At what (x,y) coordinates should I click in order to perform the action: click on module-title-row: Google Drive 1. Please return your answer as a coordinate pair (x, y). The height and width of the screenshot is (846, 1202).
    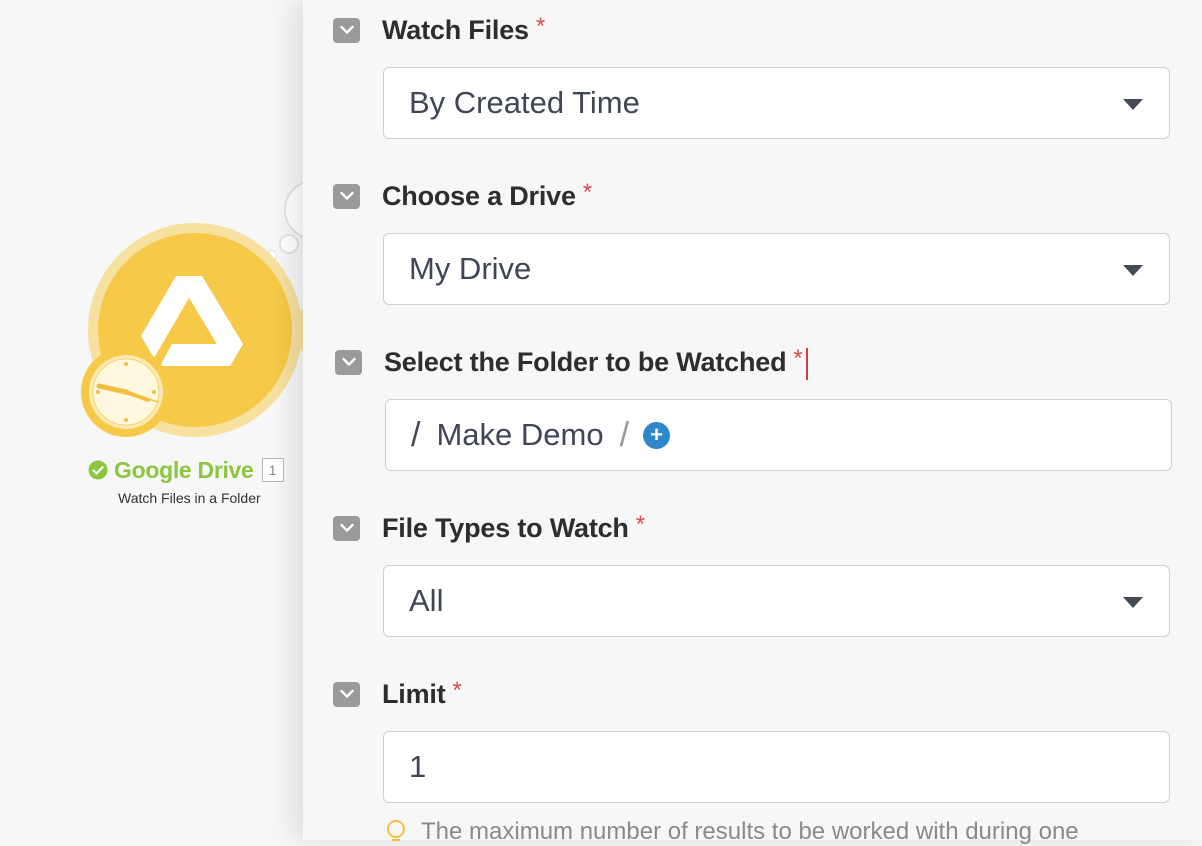
    Looking at the image, I should click on (186, 470).